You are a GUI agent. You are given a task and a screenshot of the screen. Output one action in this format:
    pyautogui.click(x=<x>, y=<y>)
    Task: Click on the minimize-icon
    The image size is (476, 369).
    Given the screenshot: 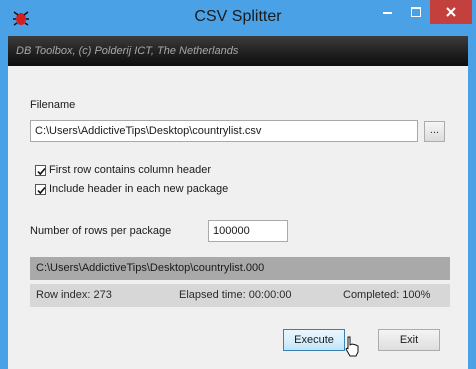 What is the action you would take?
    pyautogui.click(x=387, y=13)
    